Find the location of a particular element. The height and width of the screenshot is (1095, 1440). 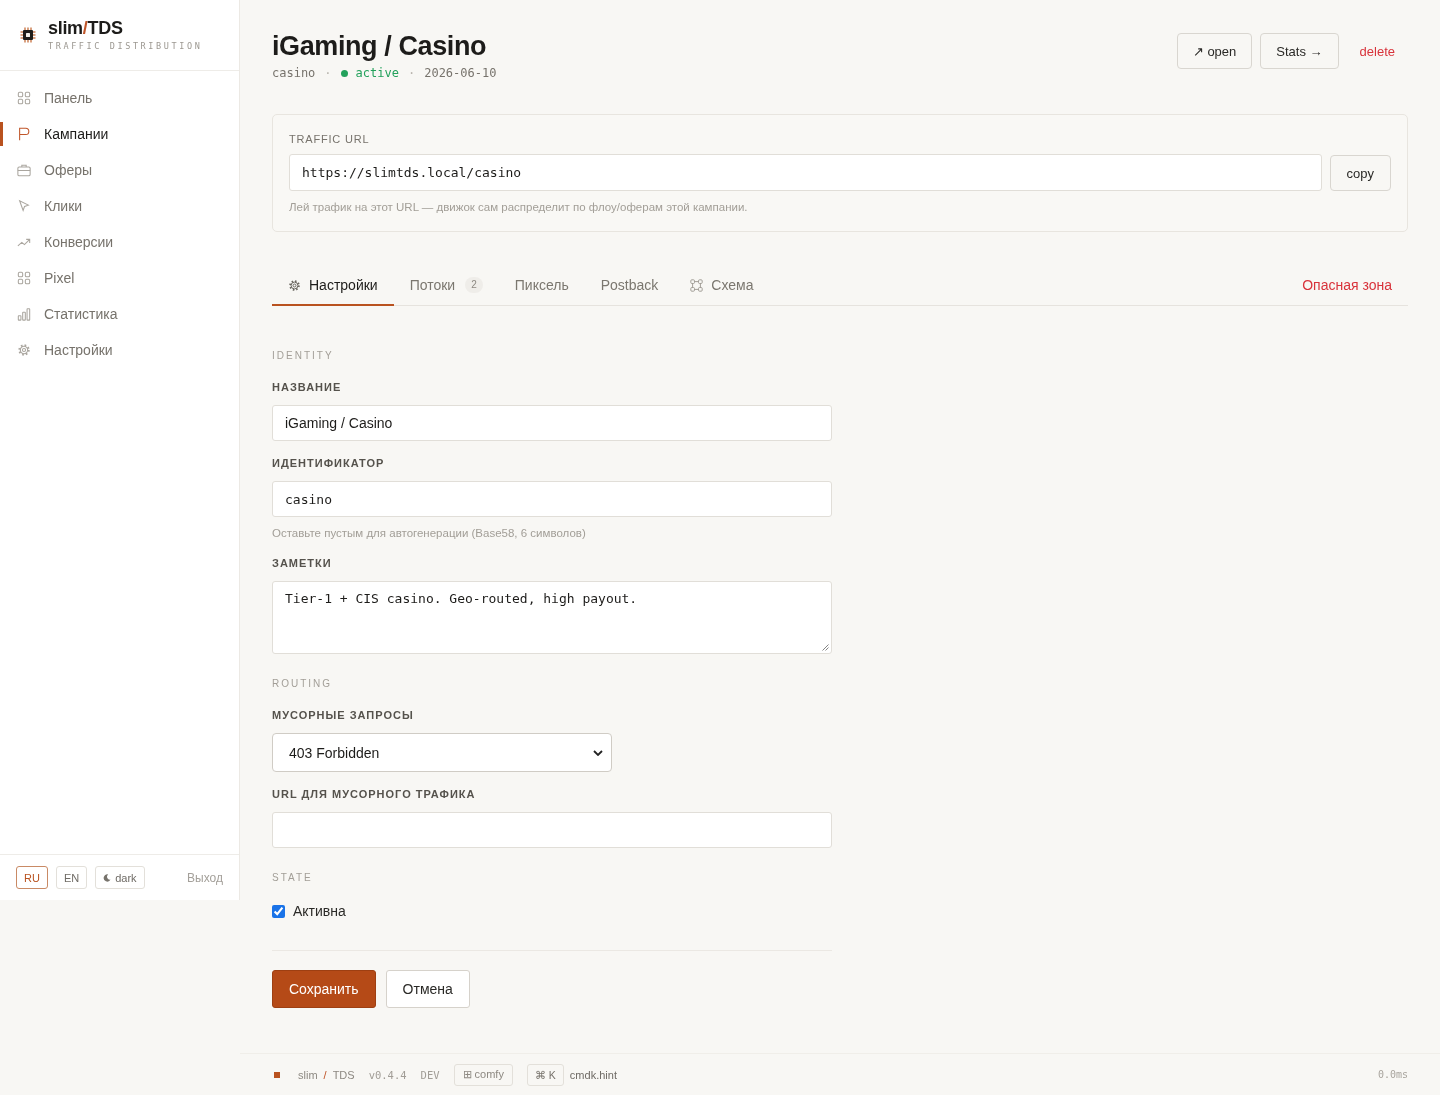

url-field: https://slimtds.local/casino is located at coordinates (805, 172).